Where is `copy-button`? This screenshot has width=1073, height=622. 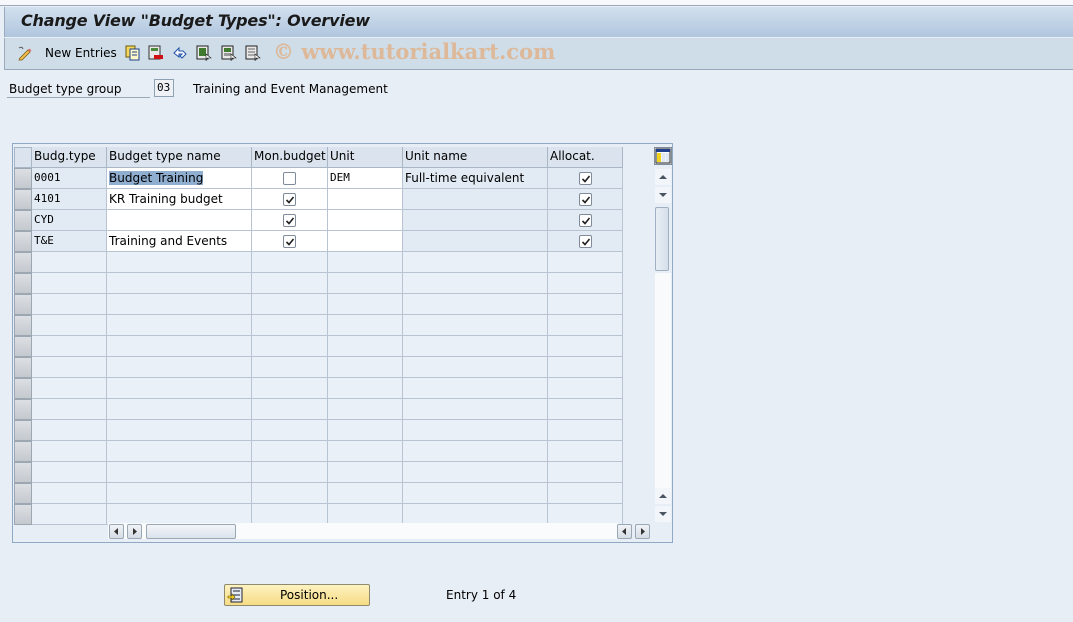
copy-button is located at coordinates (133, 53).